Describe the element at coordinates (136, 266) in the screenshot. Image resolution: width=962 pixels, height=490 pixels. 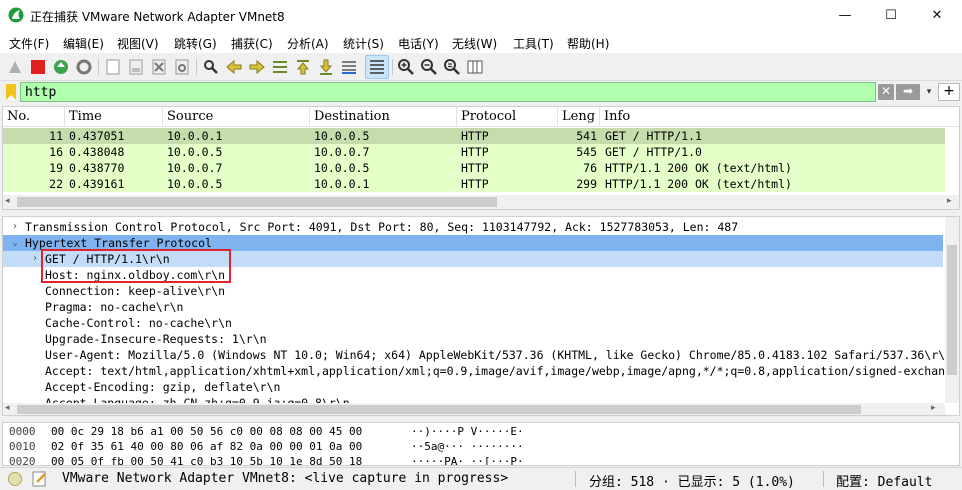
I see `annotation-highlight-box` at that location.